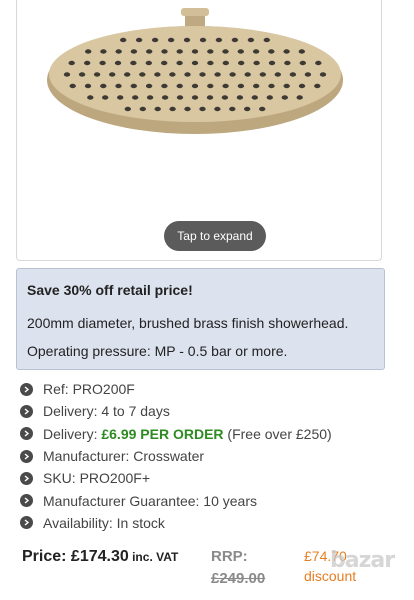 The height and width of the screenshot is (600, 414). Describe the element at coordinates (176, 523) in the screenshot. I see `detail-availability: Availability: In stock` at that location.